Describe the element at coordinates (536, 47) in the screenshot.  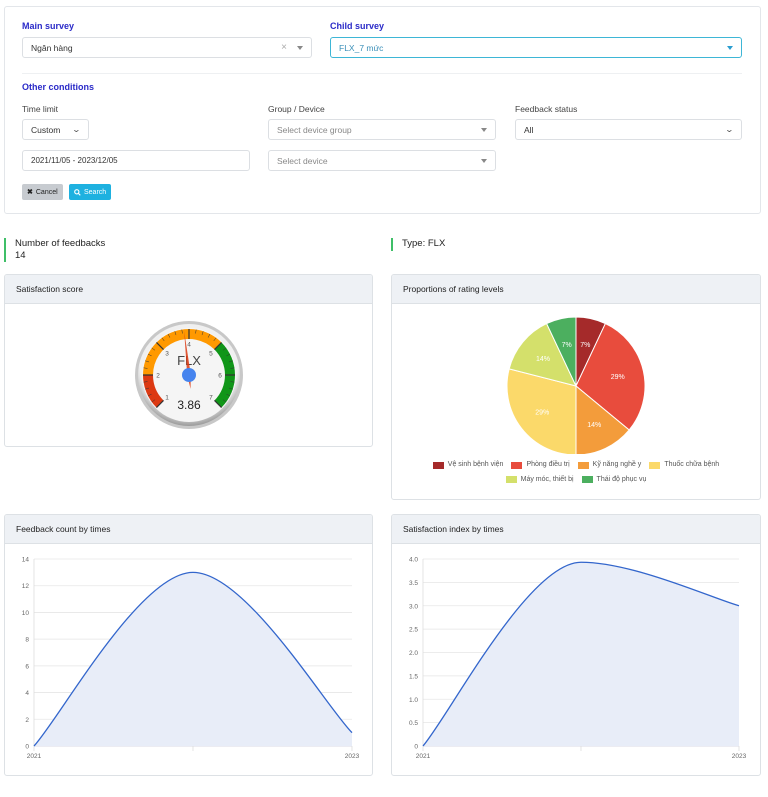
I see `child-survey-select: FLX_7 mức` at that location.